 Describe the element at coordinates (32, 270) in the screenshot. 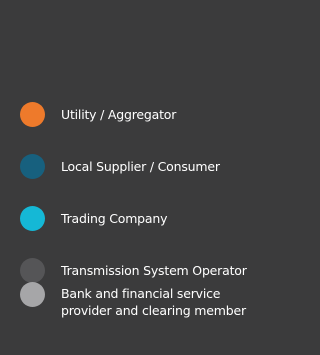

I see `dark-gray-dot-icon` at that location.